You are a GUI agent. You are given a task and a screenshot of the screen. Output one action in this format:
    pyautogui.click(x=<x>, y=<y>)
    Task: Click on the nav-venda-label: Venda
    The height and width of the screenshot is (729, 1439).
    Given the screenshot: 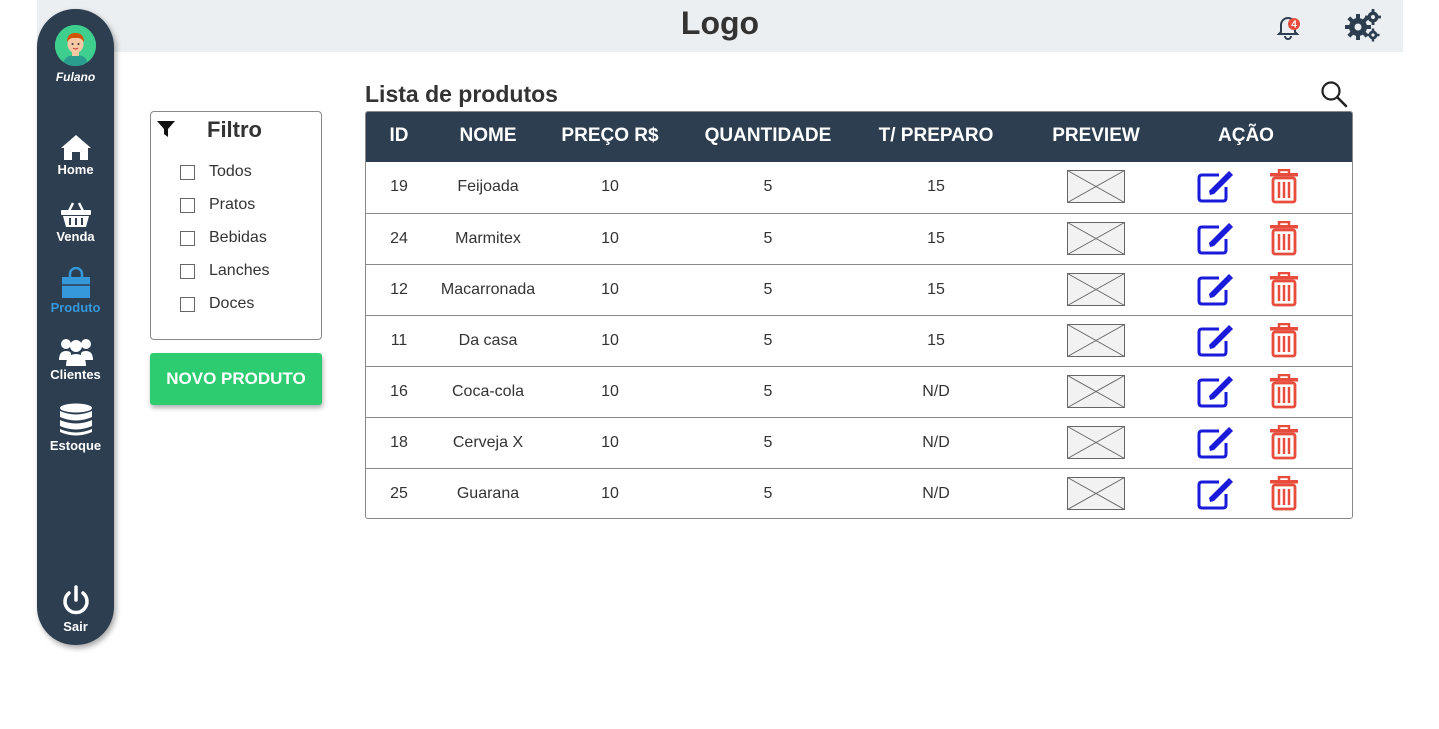 What is the action you would take?
    pyautogui.click(x=75, y=236)
    